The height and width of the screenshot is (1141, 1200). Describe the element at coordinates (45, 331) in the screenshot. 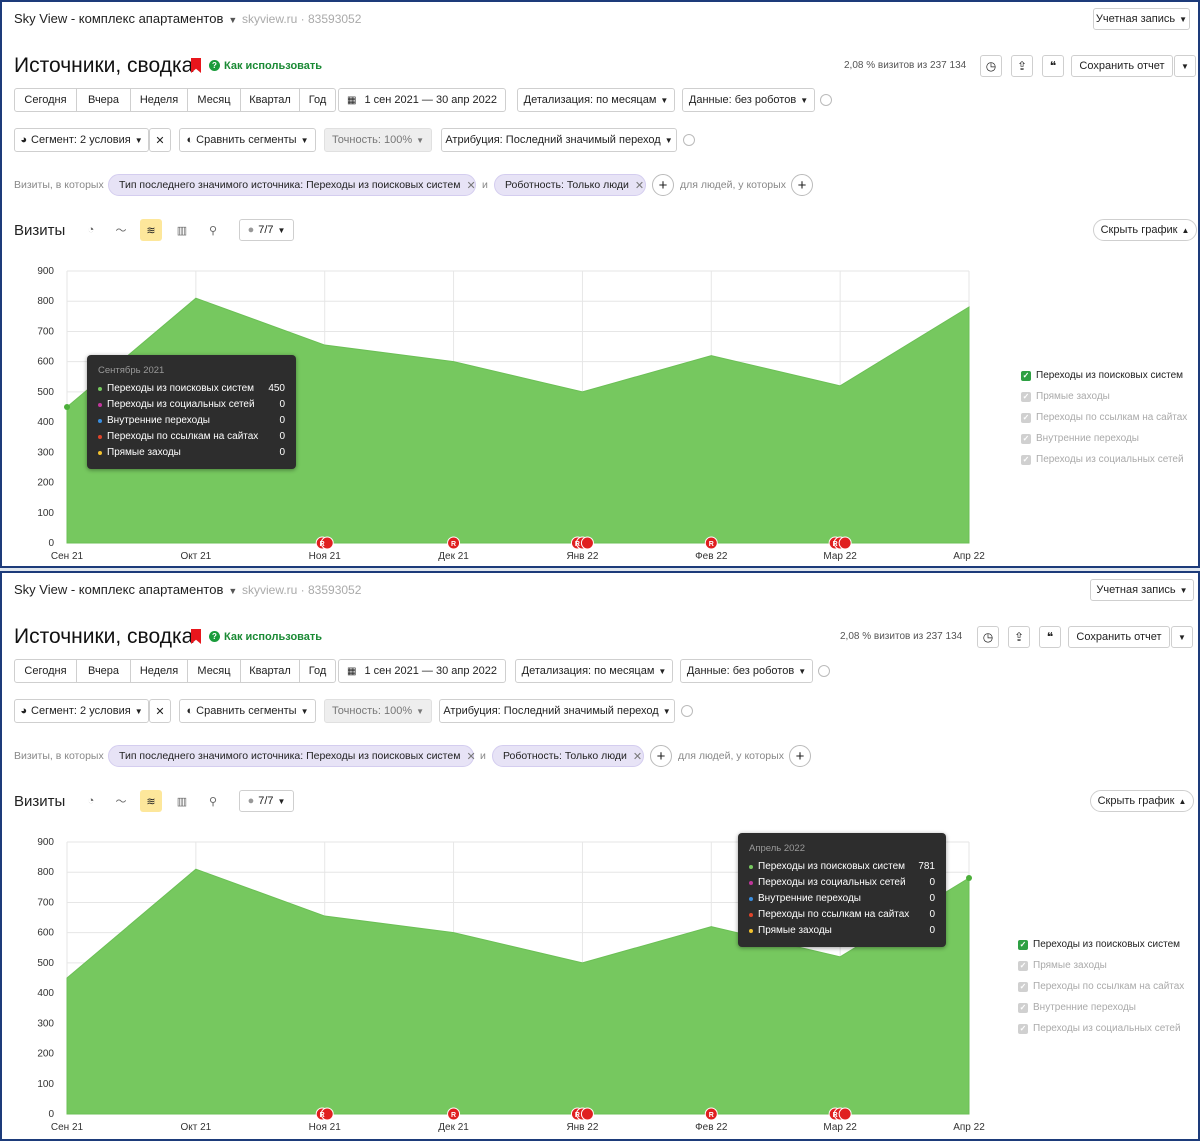

I see `y-tick-label: 700` at that location.